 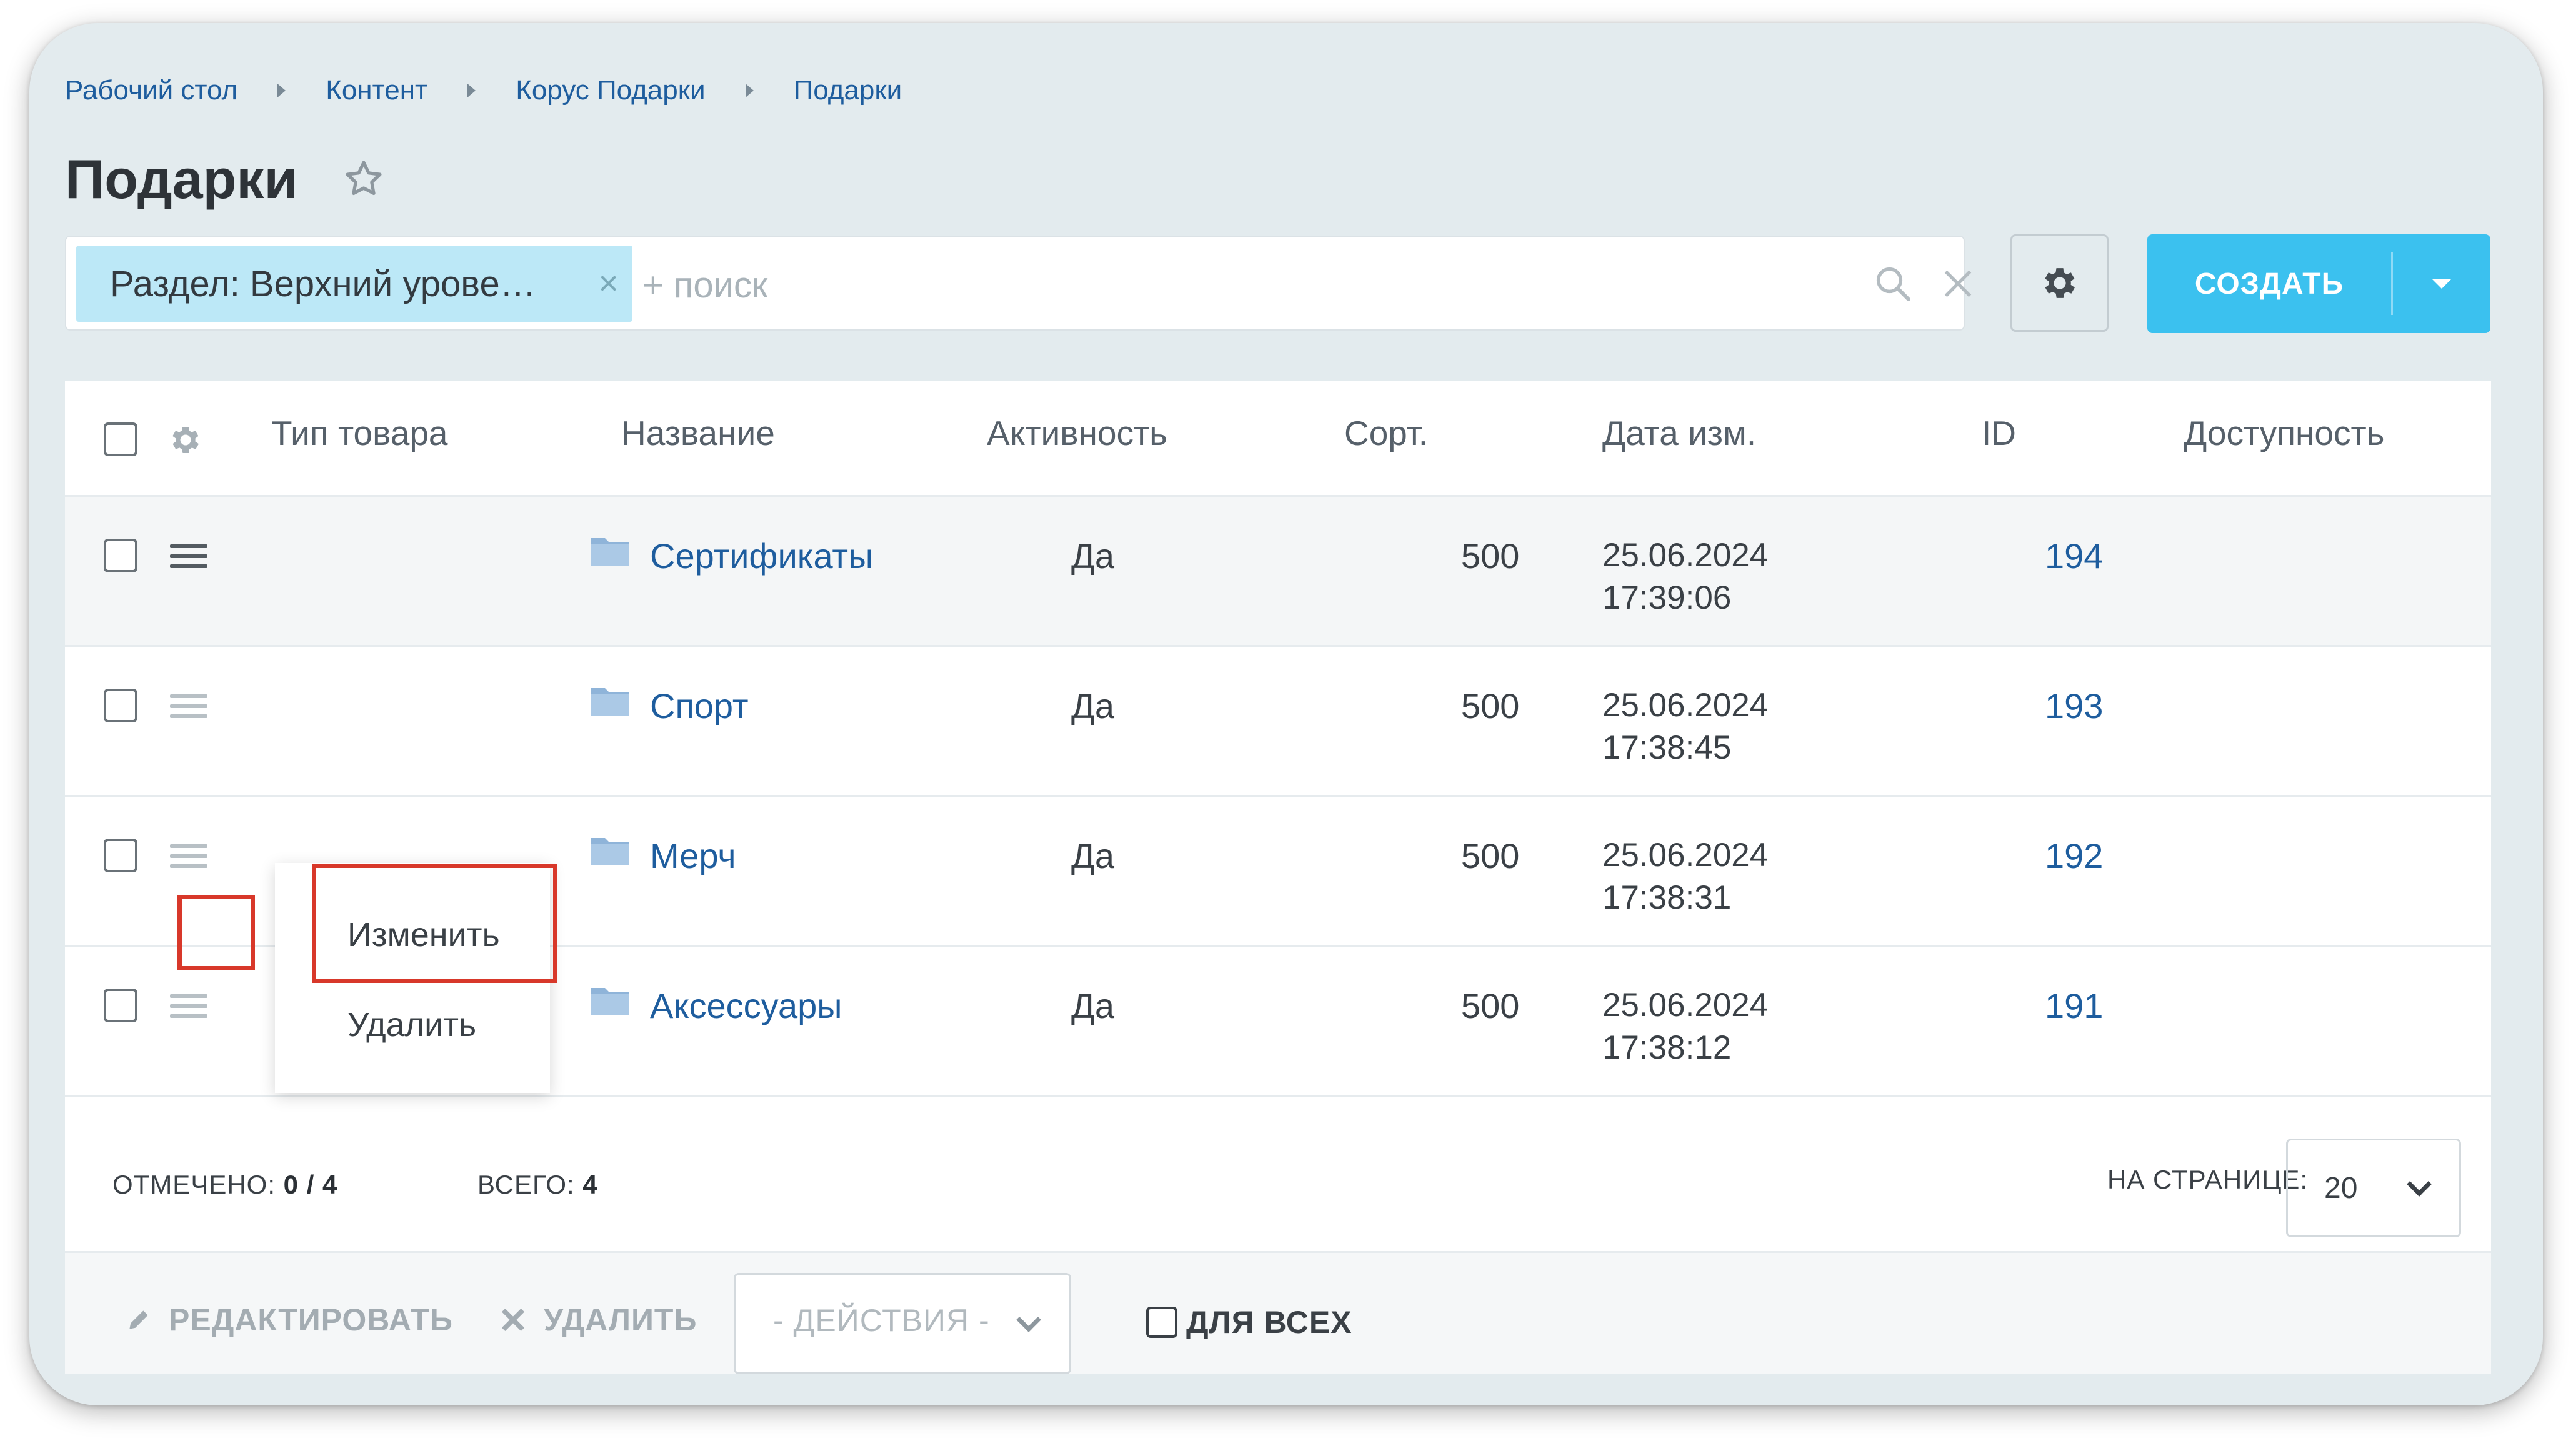 What do you see at coordinates (138, 1319) in the screenshot?
I see `pencil-icon` at bounding box center [138, 1319].